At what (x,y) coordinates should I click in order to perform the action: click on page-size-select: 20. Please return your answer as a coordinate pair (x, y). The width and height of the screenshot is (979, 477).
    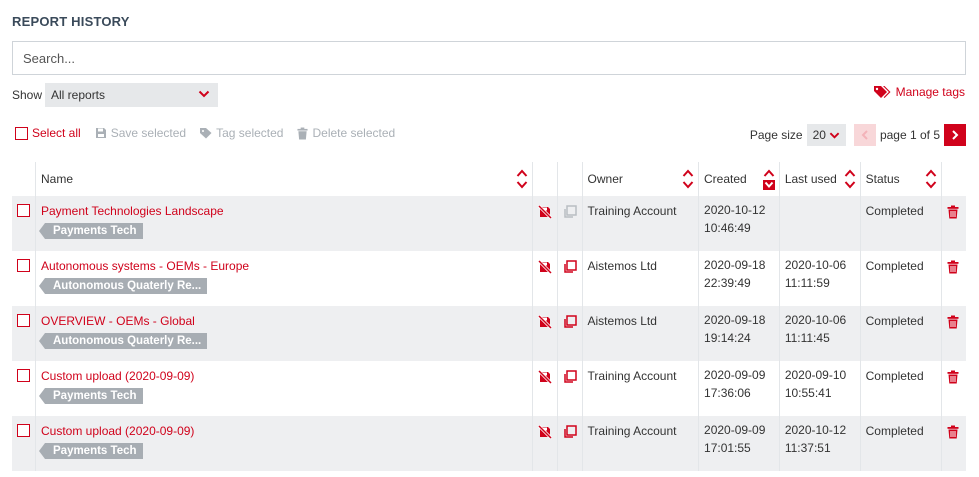
    Looking at the image, I should click on (826, 135).